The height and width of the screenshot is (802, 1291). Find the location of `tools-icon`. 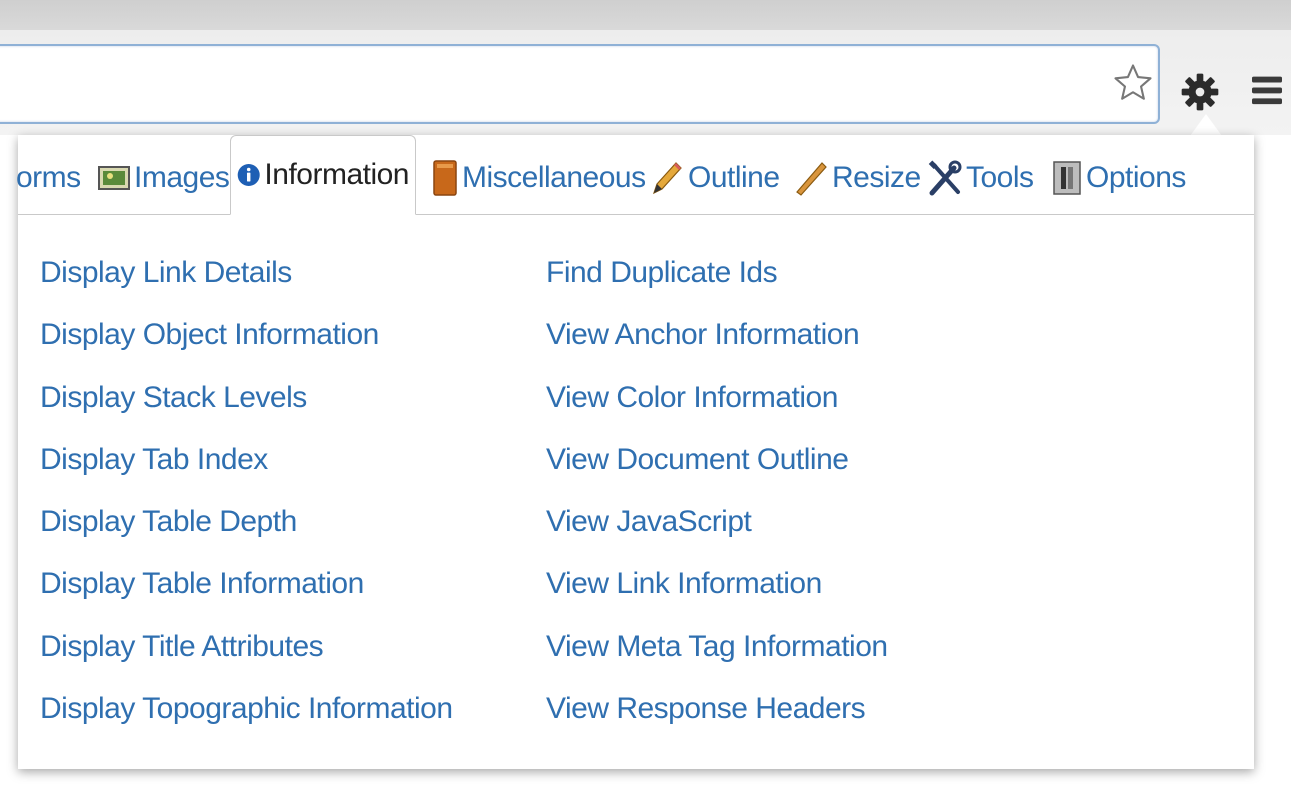

tools-icon is located at coordinates (945, 178).